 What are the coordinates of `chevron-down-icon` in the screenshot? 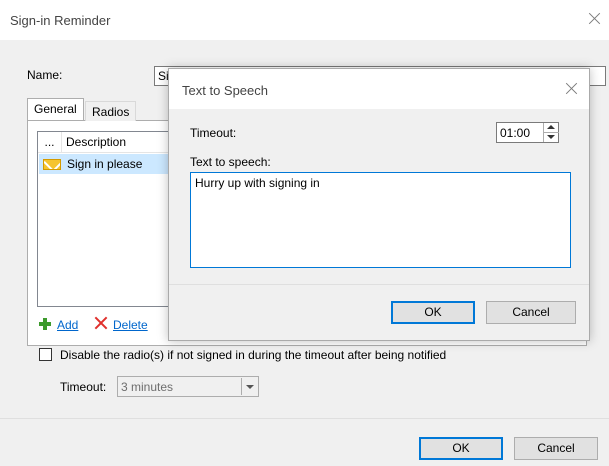 It's located at (249, 386).